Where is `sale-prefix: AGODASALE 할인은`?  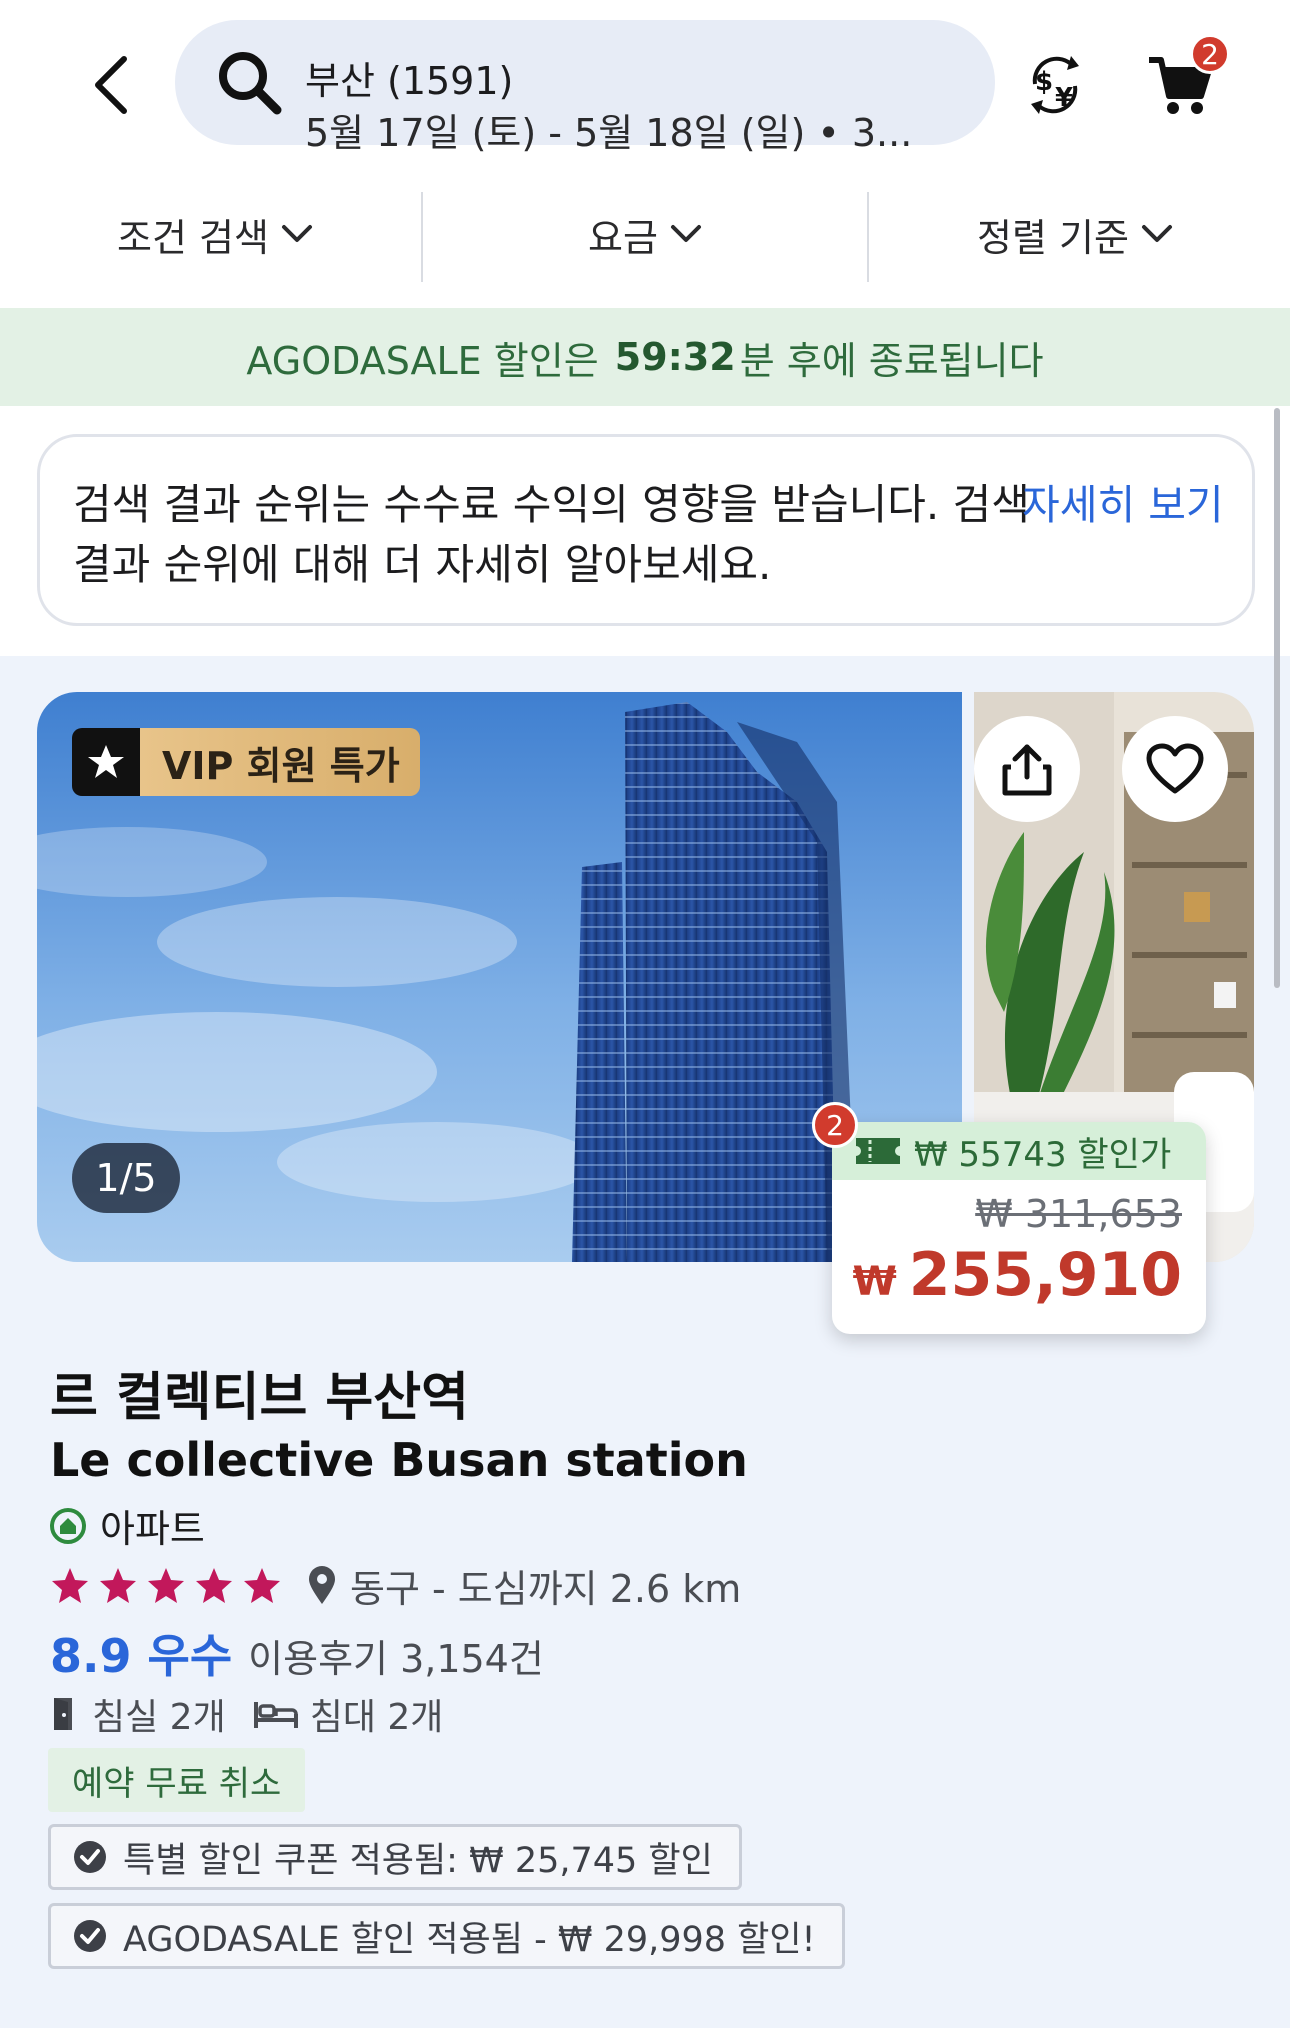 sale-prefix: AGODASALE 할인은 is located at coordinates (422, 360).